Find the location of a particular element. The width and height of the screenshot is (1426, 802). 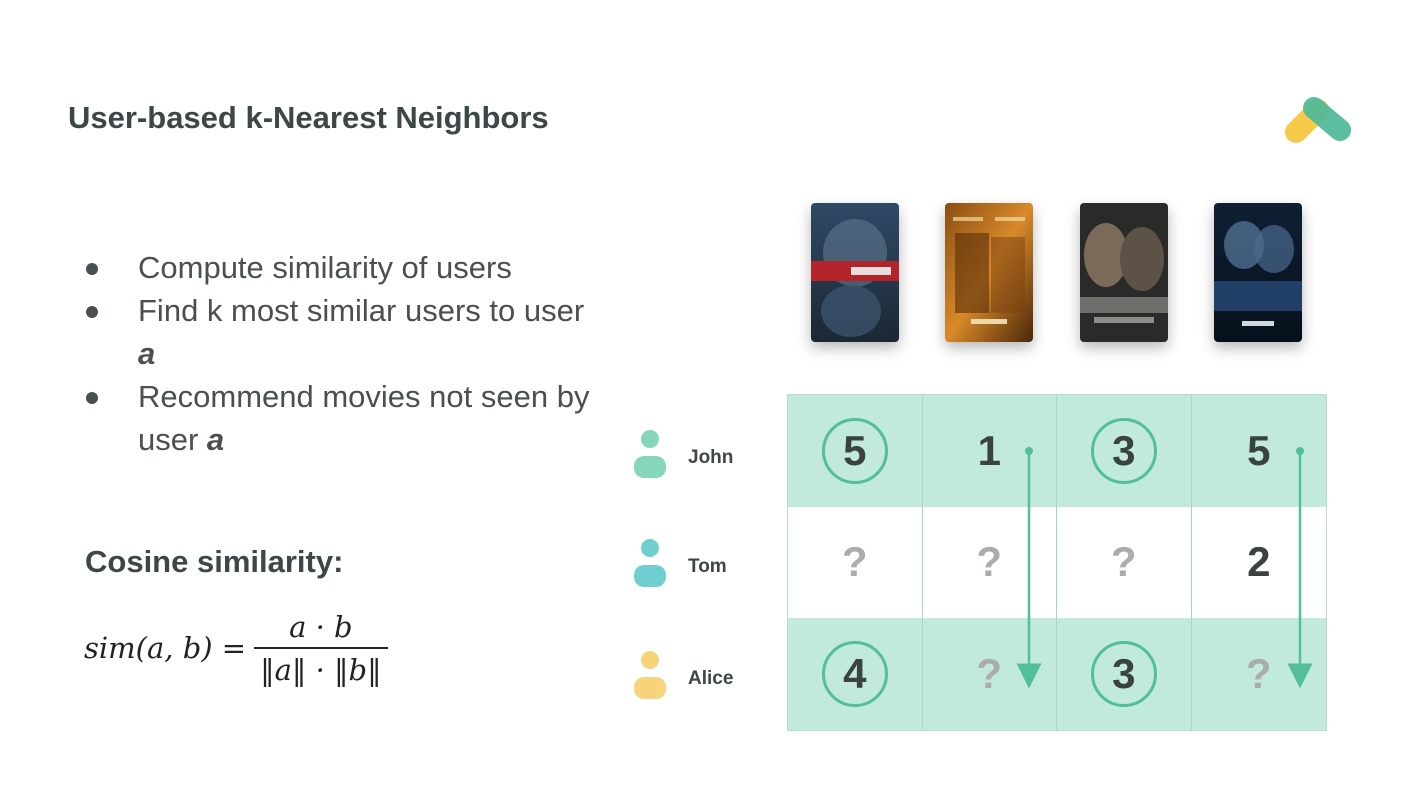

bullet-item: Find k most similar users to user a is located at coordinates (344, 332).